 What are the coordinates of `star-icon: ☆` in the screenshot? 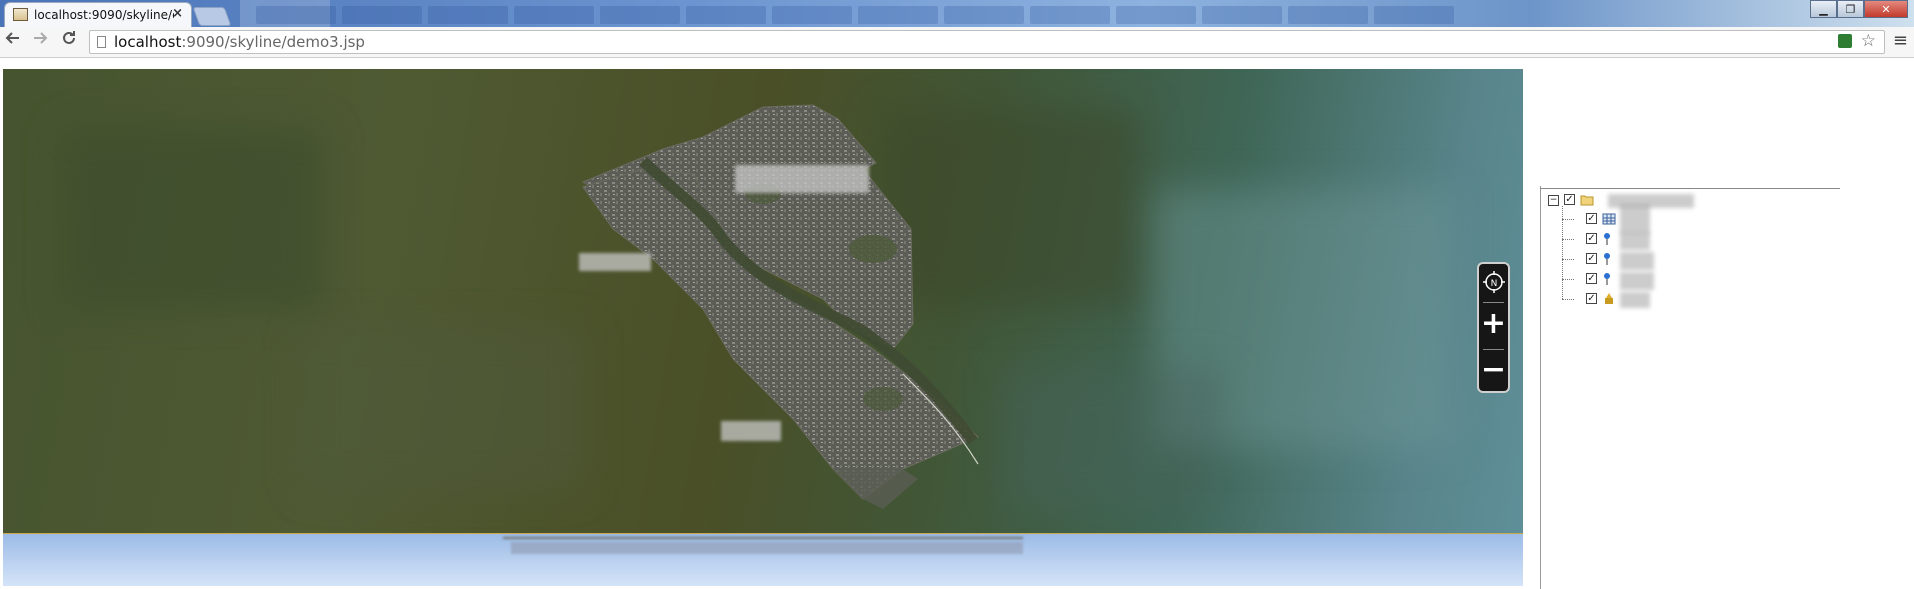 It's located at (1868, 41).